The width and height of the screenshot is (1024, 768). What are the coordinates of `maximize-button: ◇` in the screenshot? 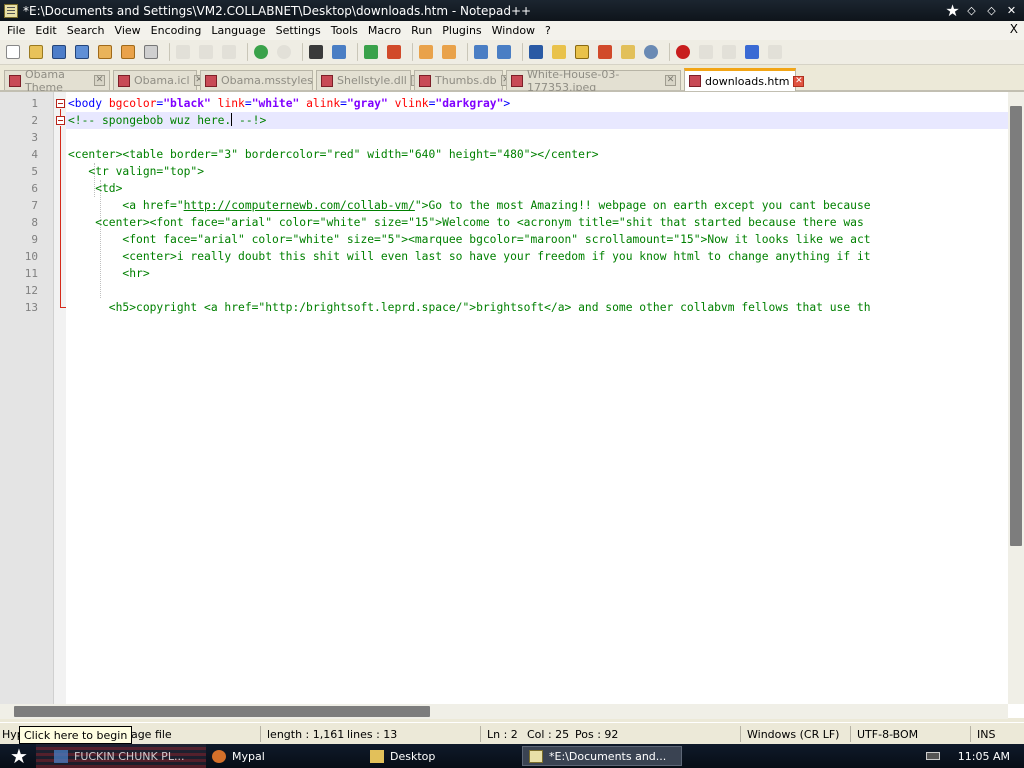 It's located at (991, 10).